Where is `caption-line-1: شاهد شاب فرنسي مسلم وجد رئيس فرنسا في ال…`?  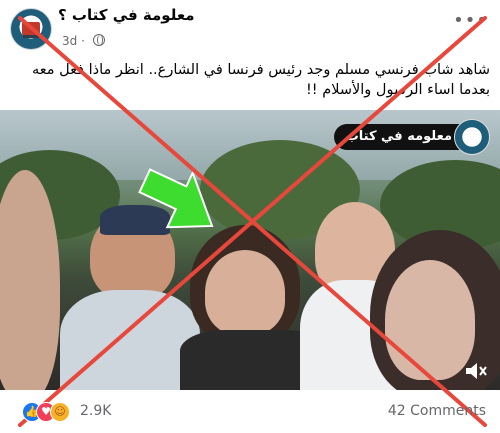
caption-line-1: شاهد شاب فرنسي مسلم وجد رئيس فرنسا في ال… is located at coordinates (260, 70).